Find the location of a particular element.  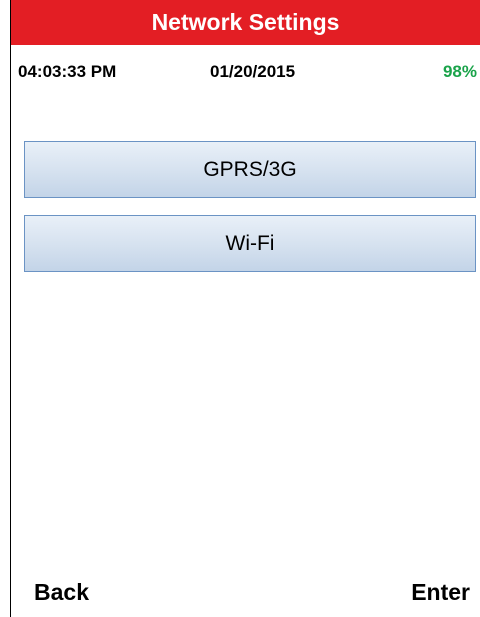

back-softkey: Back is located at coordinates (61, 592).